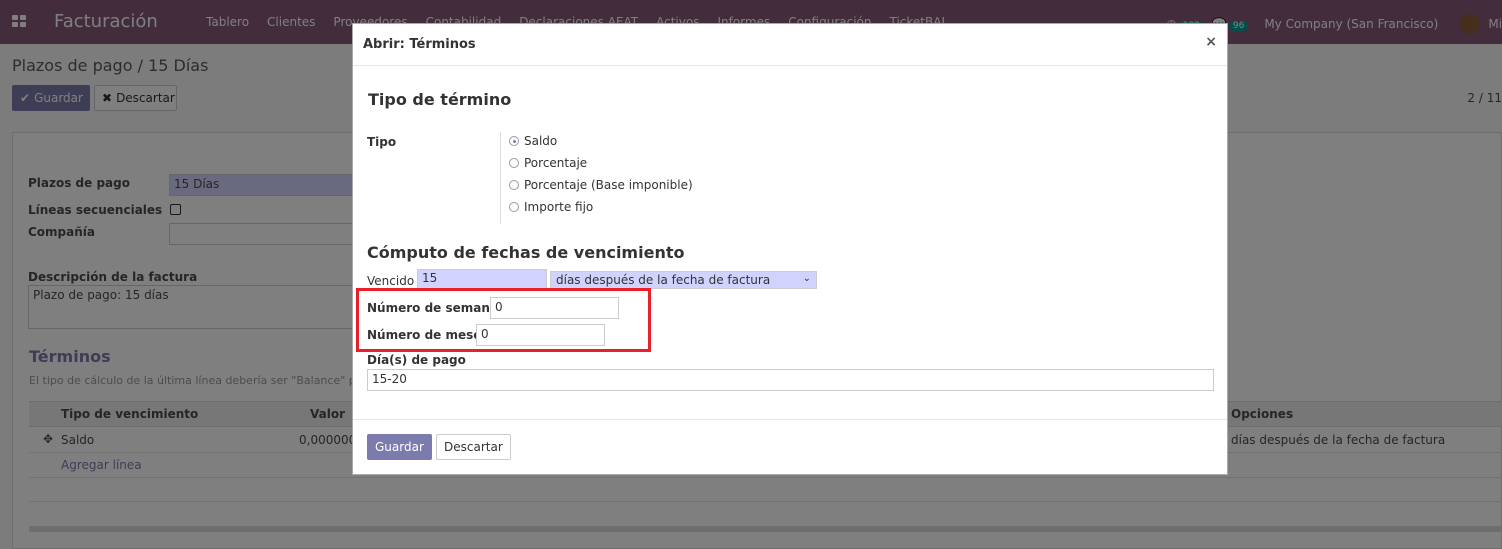  Describe the element at coordinates (790, 45) in the screenshot. I see `dialog-header: Abrir: Términos ×` at that location.